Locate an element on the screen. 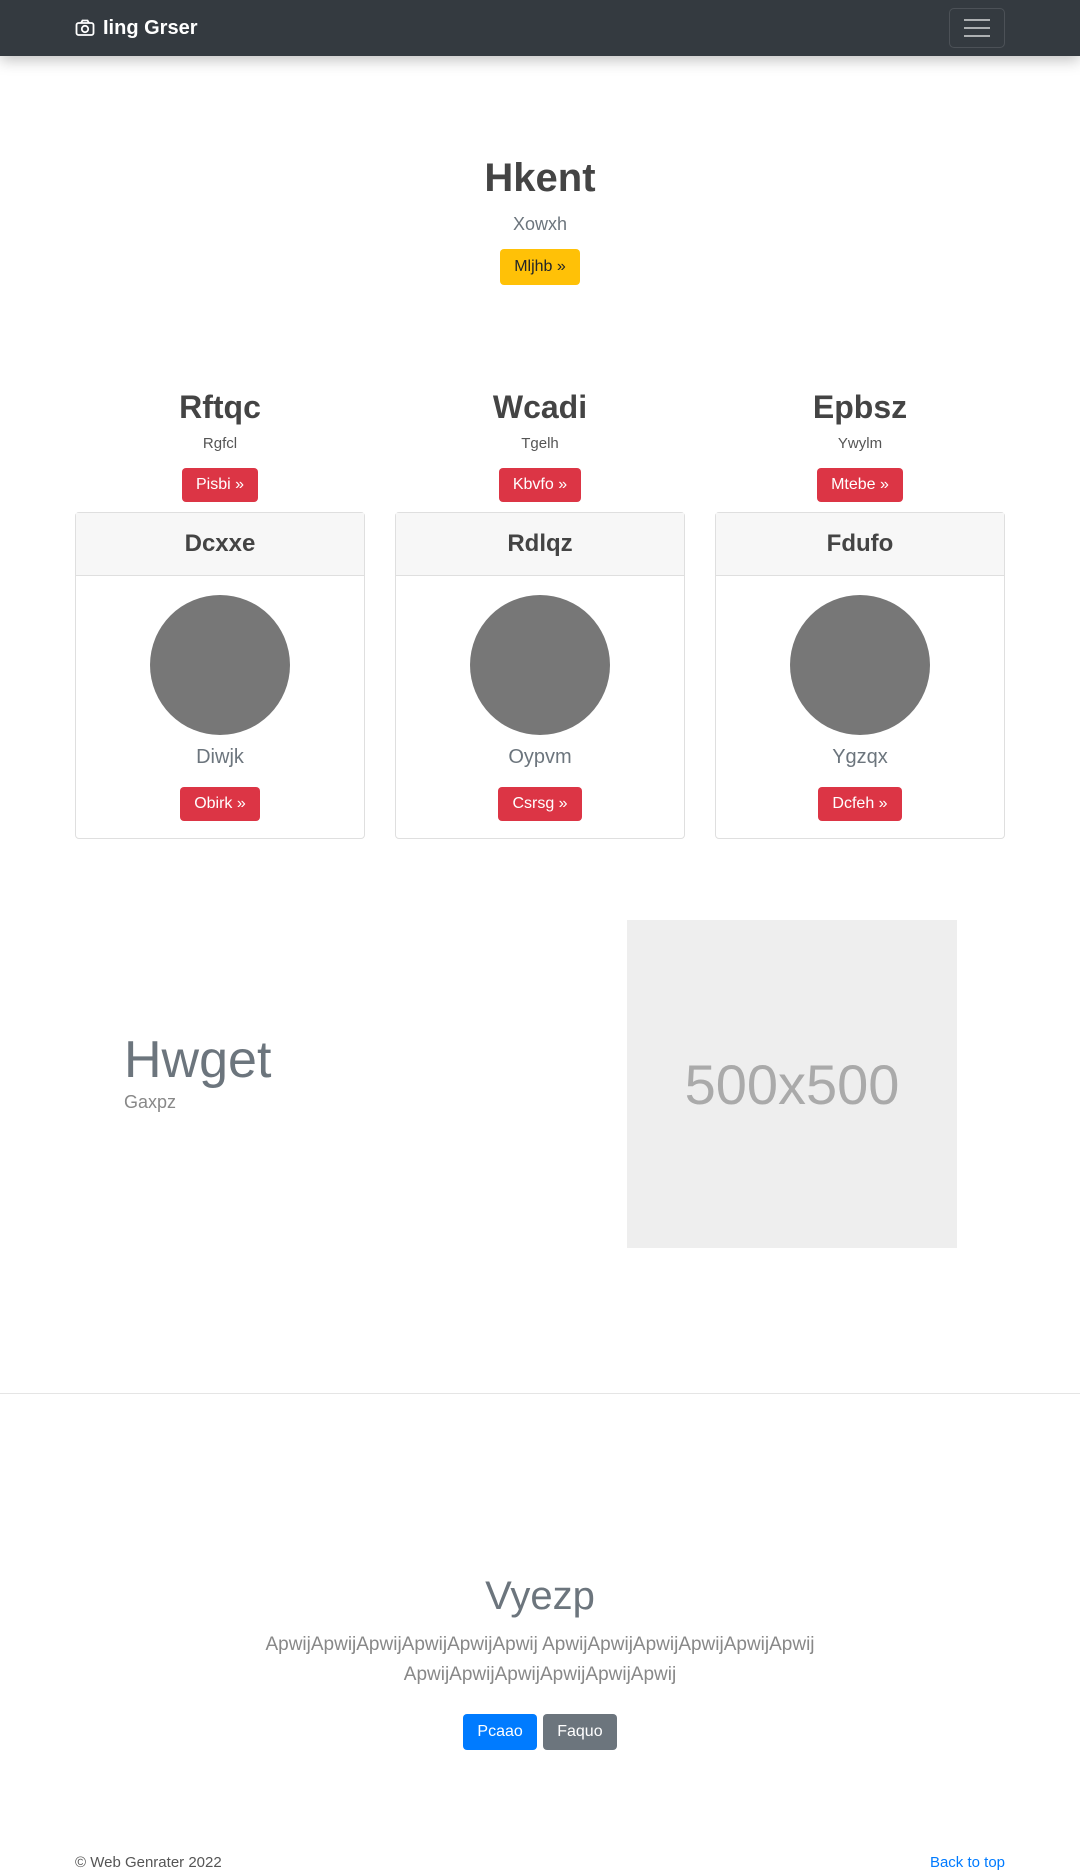  card-button: Csrsg » is located at coordinates (540, 804).